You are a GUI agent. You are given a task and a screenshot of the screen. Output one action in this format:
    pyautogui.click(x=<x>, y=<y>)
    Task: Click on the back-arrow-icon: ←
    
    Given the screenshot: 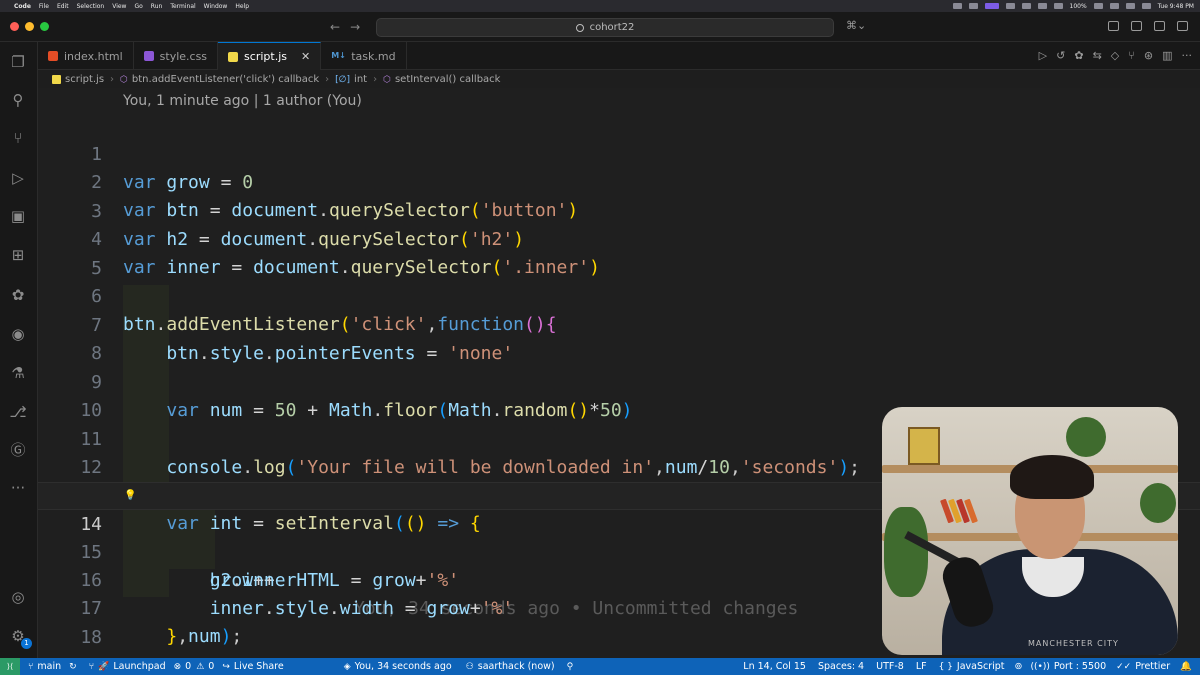 What is the action you would take?
    pyautogui.click(x=340, y=27)
    